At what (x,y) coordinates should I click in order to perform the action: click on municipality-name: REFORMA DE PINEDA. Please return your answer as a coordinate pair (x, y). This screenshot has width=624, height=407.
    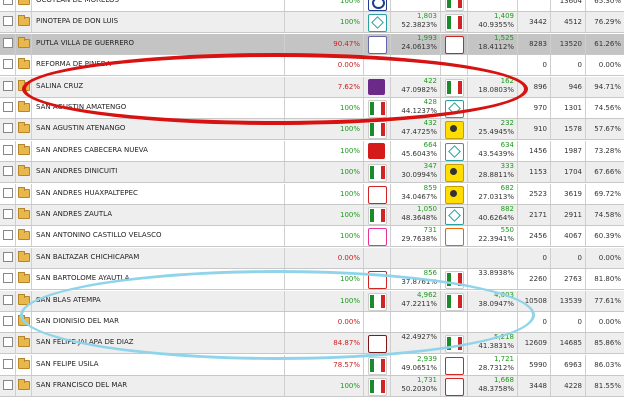
    Looking at the image, I should click on (73, 64).